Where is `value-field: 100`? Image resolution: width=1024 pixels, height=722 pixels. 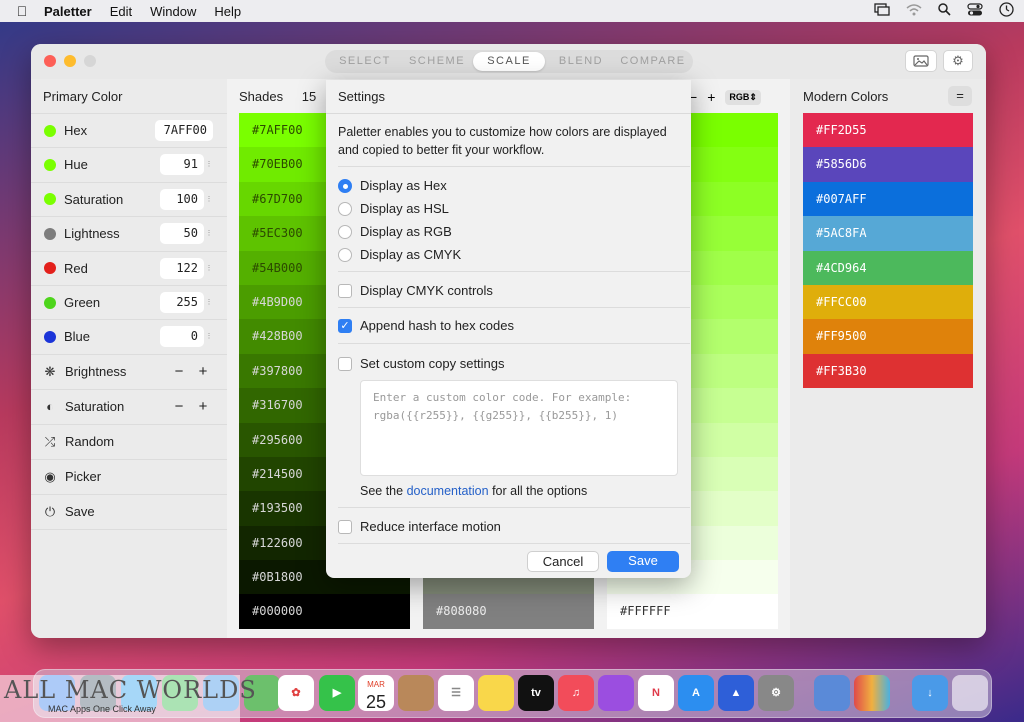 value-field: 100 is located at coordinates (182, 199).